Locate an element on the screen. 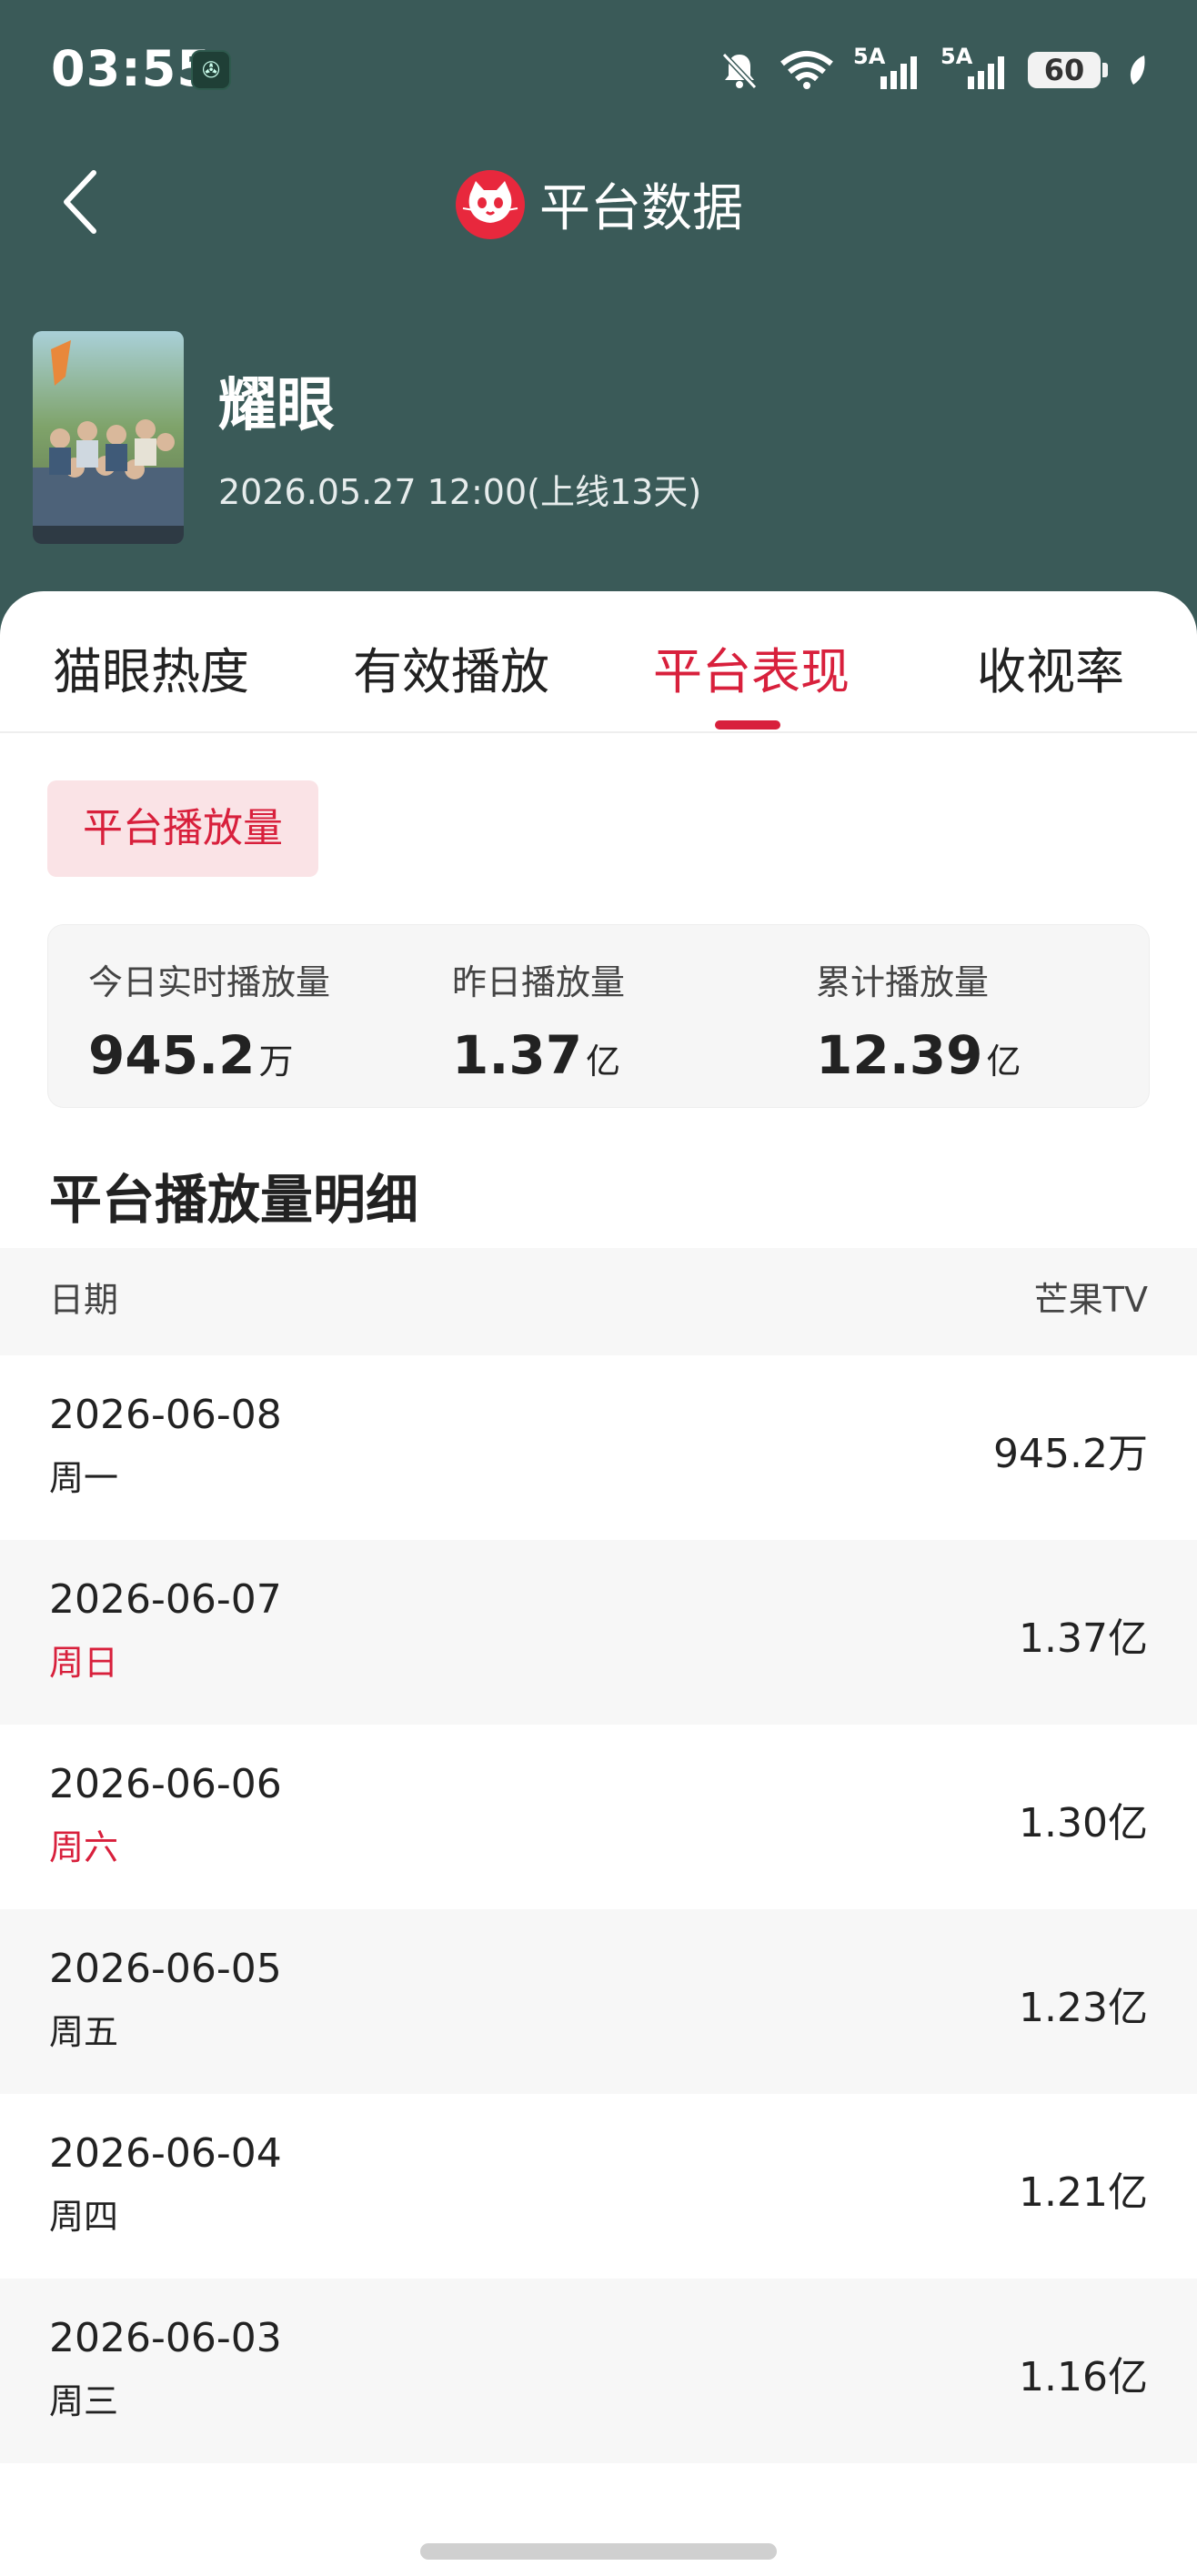 This screenshot has width=1197, height=2576. row-plays: 1.37亿 is located at coordinates (1083, 1638).